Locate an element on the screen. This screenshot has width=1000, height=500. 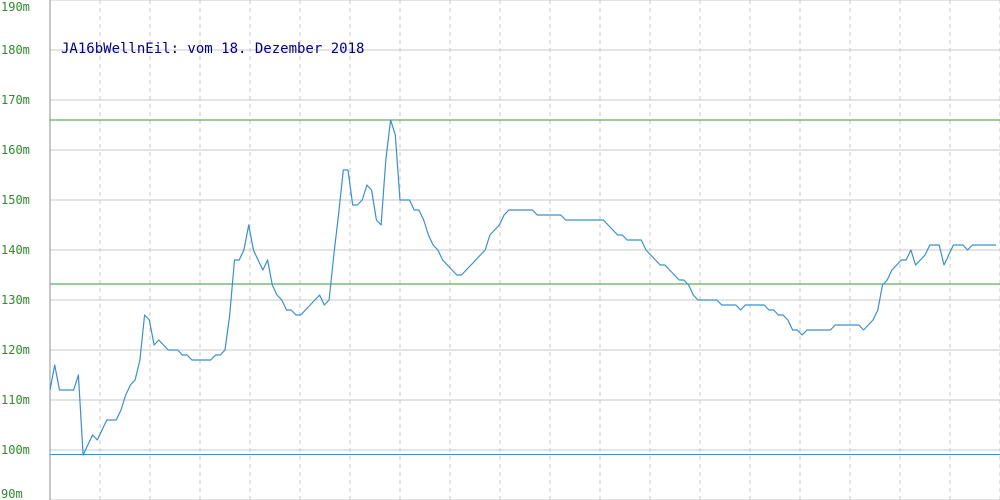
y-tick-label: 180m is located at coordinates (15, 50).